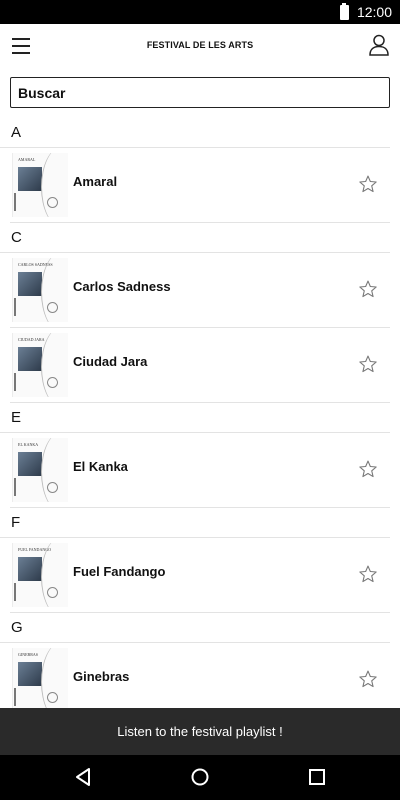 This screenshot has height=800, width=400. Describe the element at coordinates (195, 133) in the screenshot. I see `section-header-a: A` at that location.